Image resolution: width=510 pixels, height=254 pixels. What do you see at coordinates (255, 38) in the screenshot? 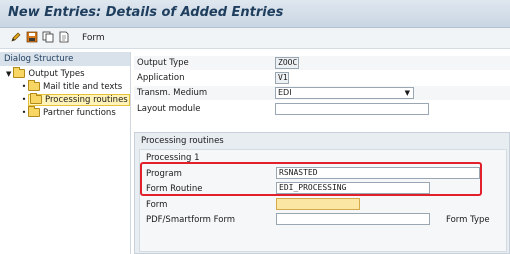
I see `application-toolbar: Form` at bounding box center [255, 38].